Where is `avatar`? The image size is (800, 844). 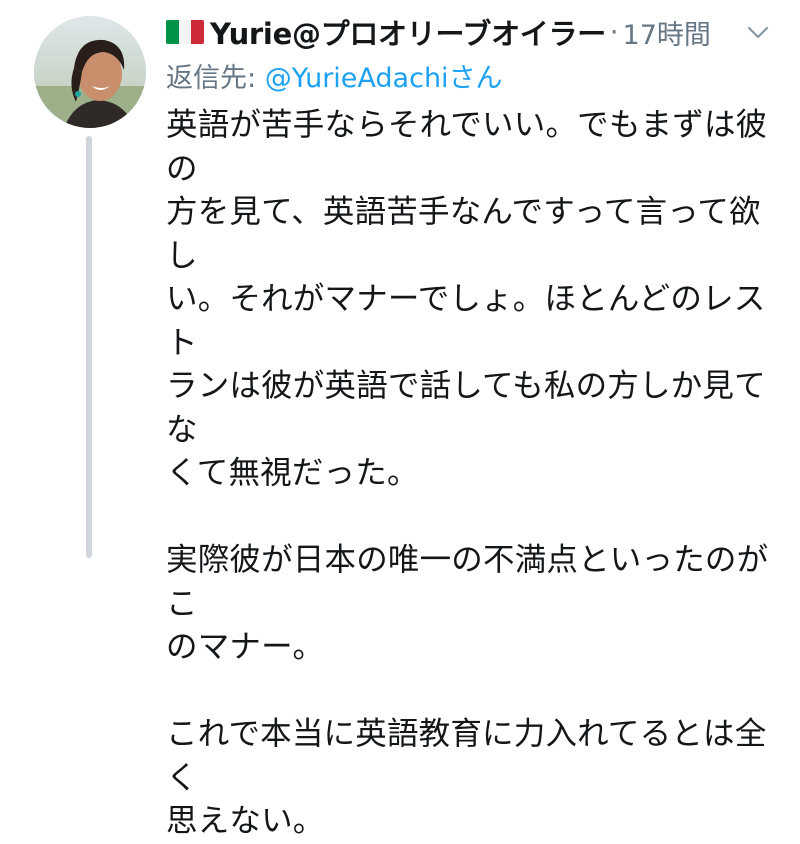 avatar is located at coordinates (90, 72).